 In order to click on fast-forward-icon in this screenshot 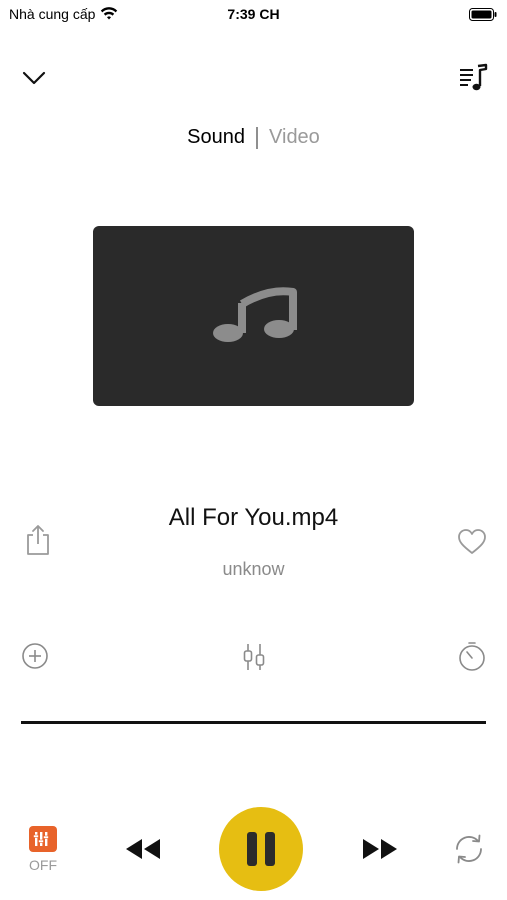, I will do `click(380, 849)`.